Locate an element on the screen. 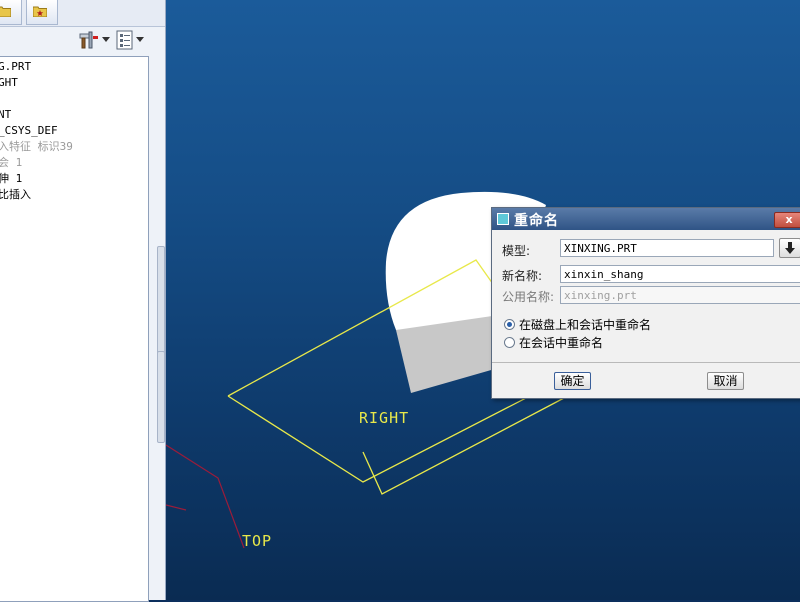  ok-button: 确定 is located at coordinates (572, 381).